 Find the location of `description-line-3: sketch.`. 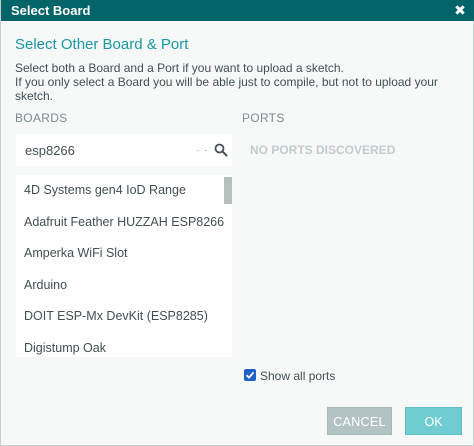

description-line-3: sketch. is located at coordinates (34, 96).